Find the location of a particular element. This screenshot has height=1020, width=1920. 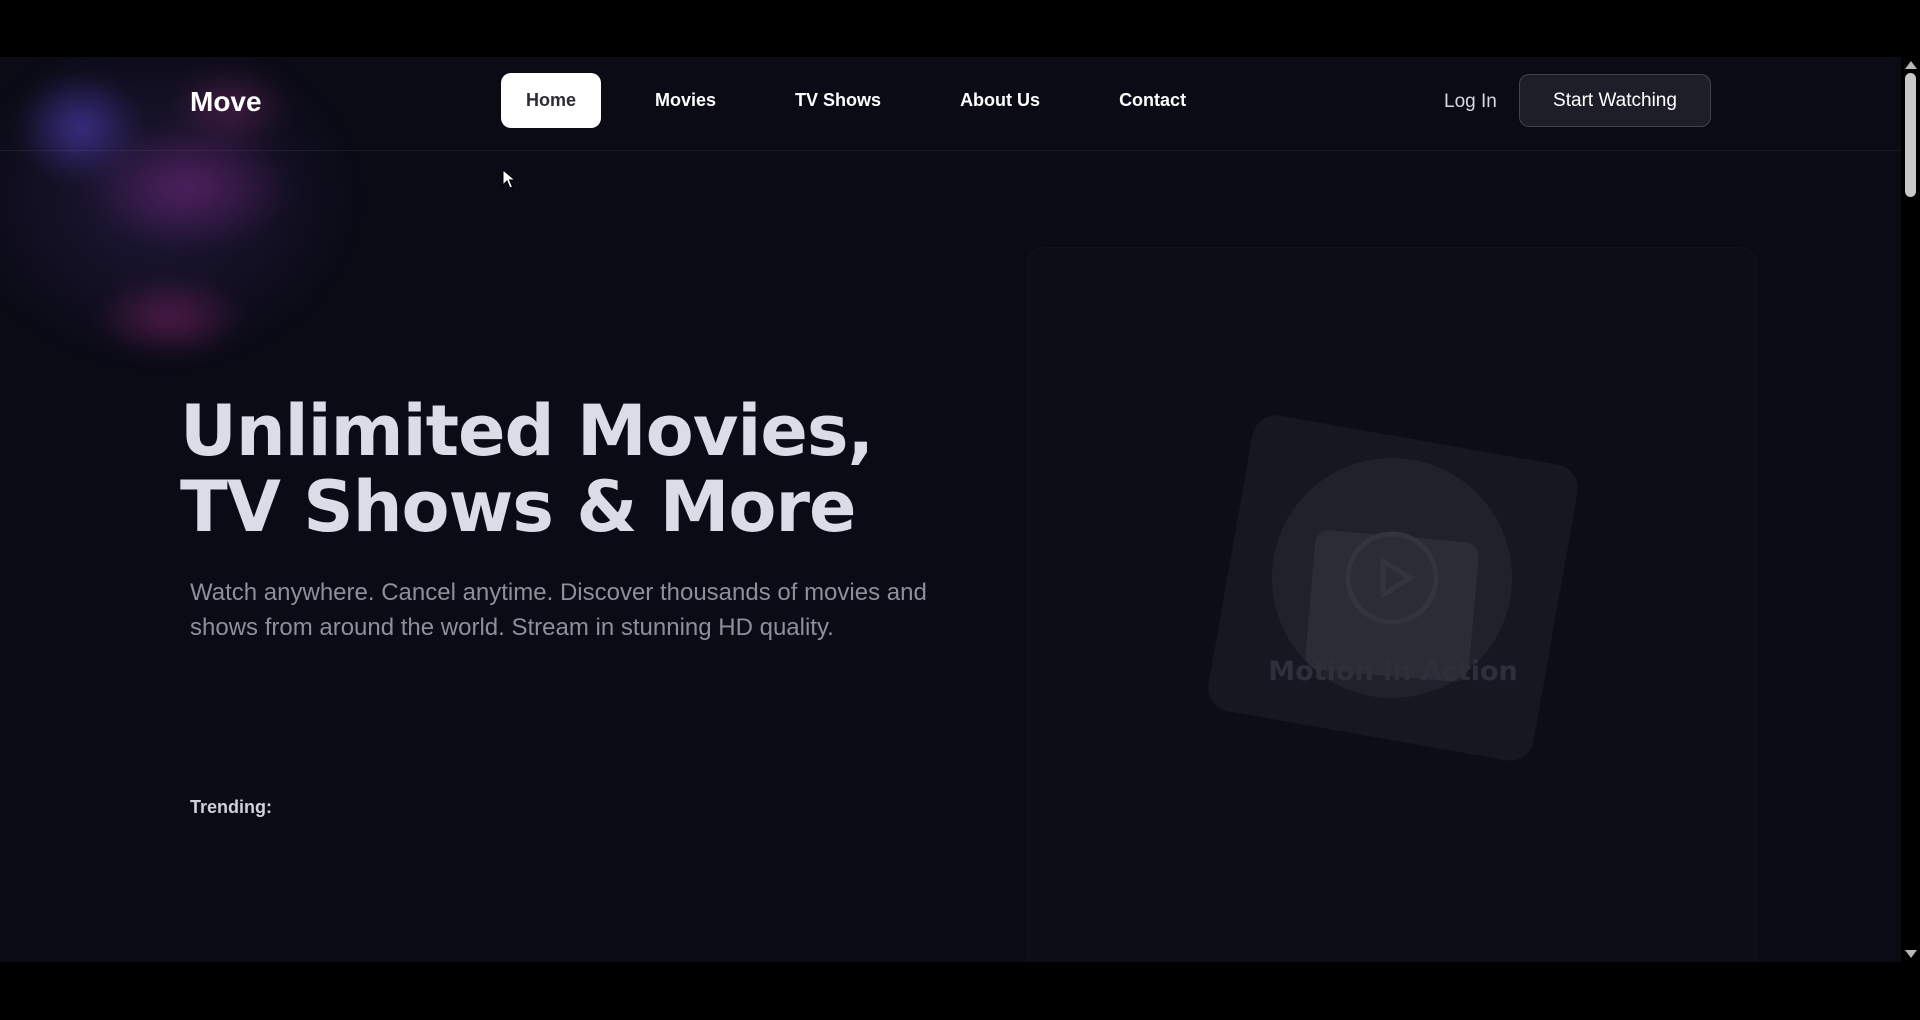

start-watching-button: Start Watching is located at coordinates (1615, 100).